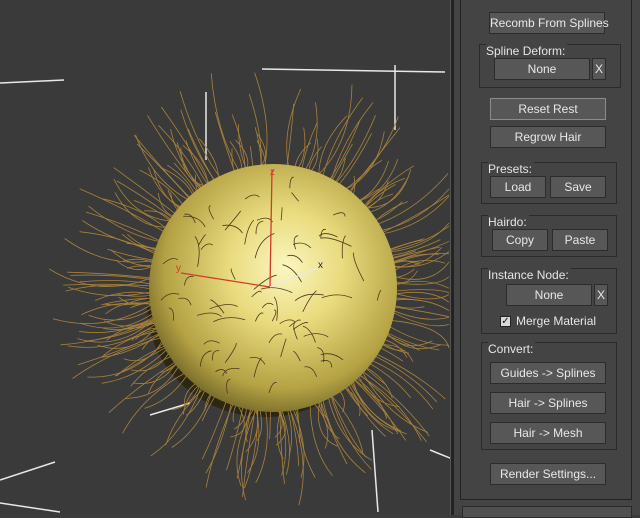  What do you see at coordinates (512, 349) in the screenshot?
I see `convert-label: Convert:` at bounding box center [512, 349].